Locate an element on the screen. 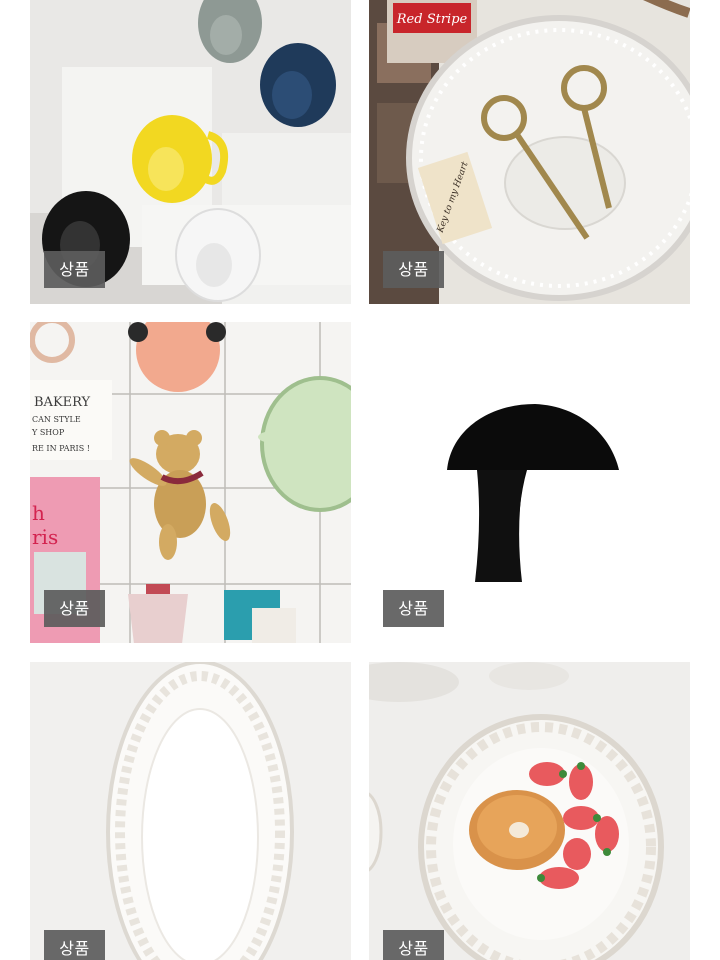 The image size is (720, 960). product-image-baroque-plate is located at coordinates (529, 811).